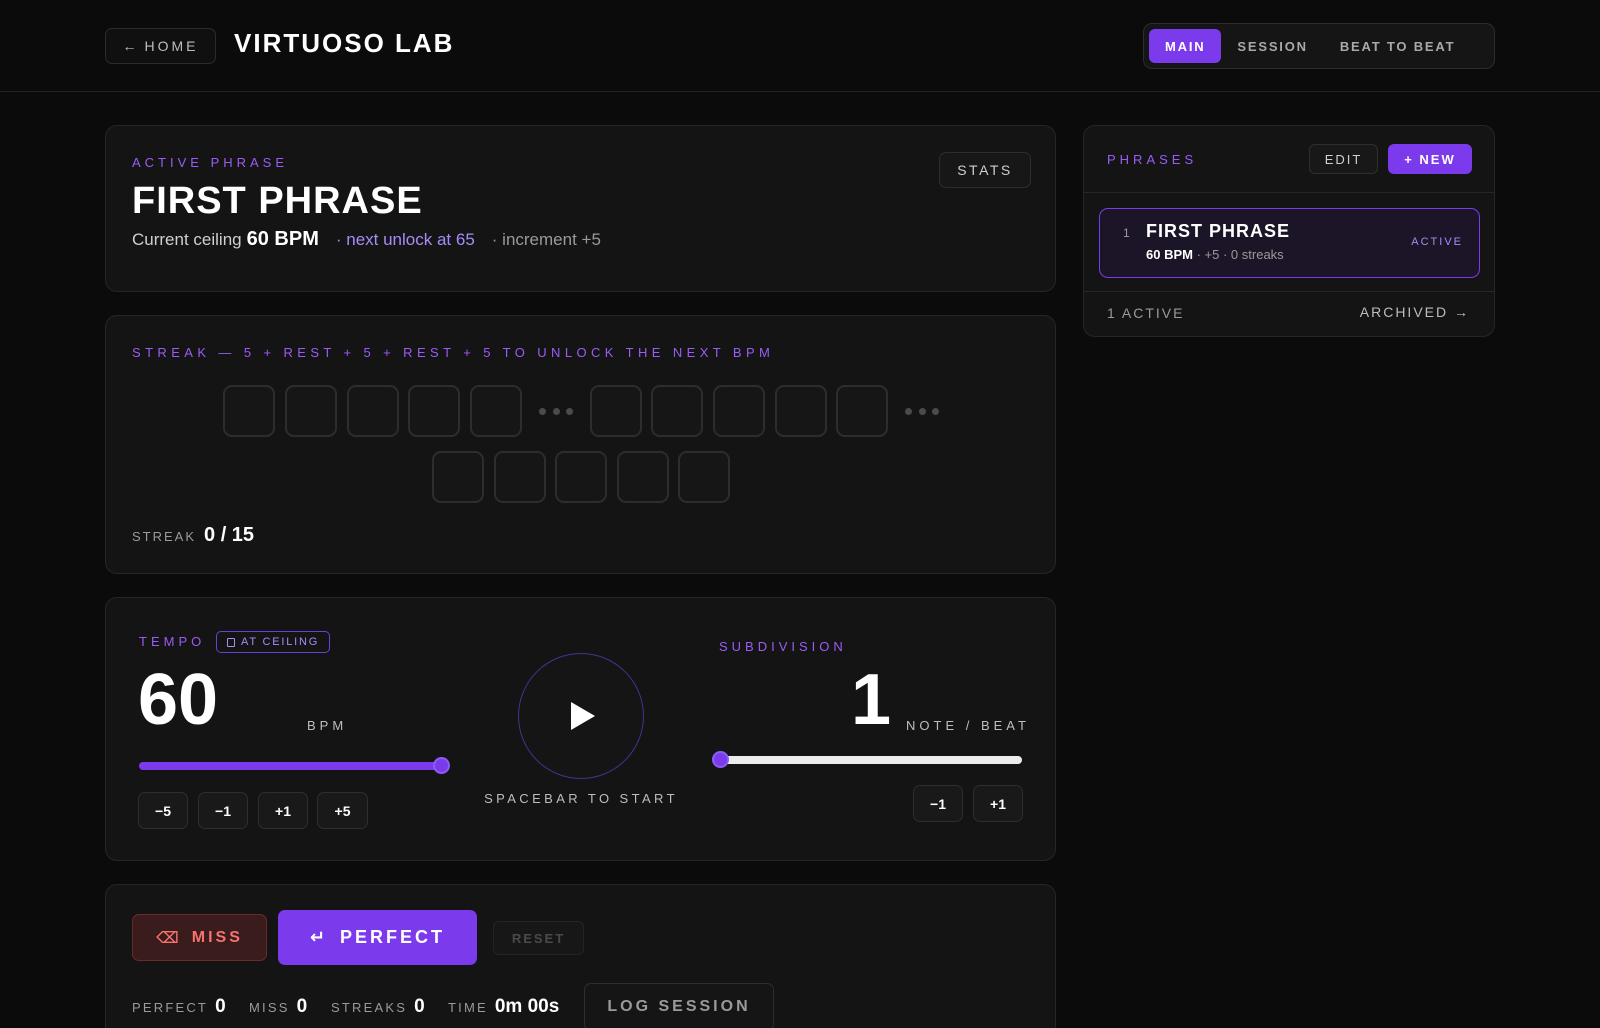 This screenshot has height=1028, width=1600. I want to click on phrase-number: 1, so click(1126, 233).